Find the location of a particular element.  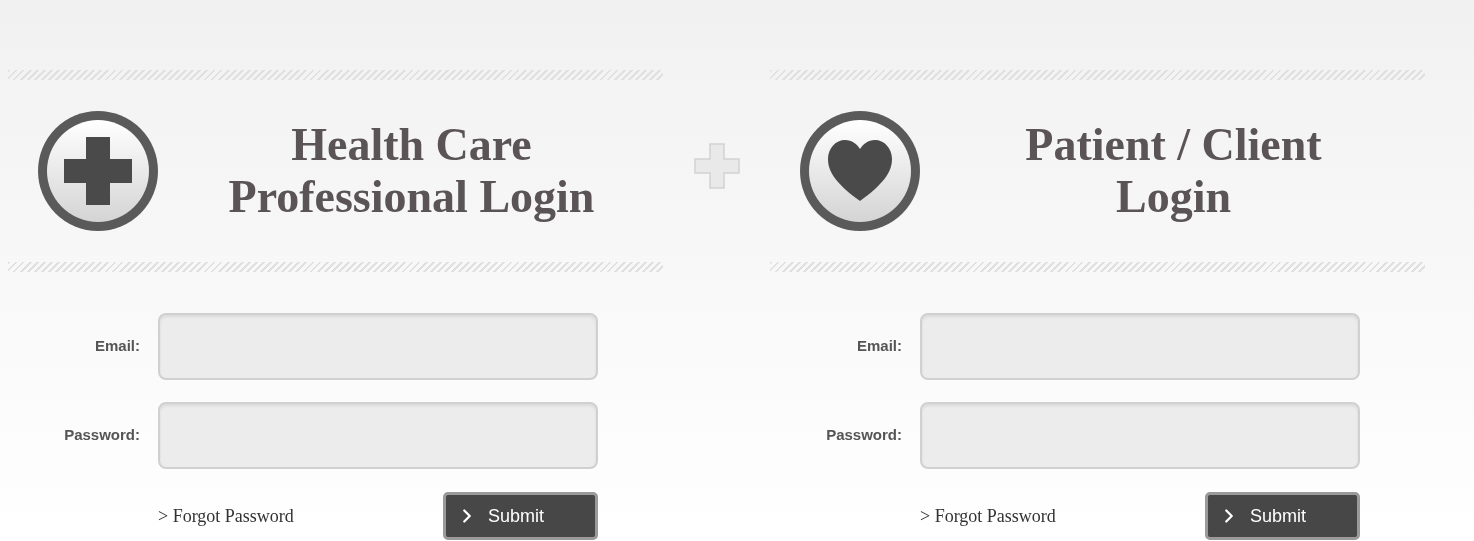

login-title: Patient / Client Login is located at coordinates (1173, 171).